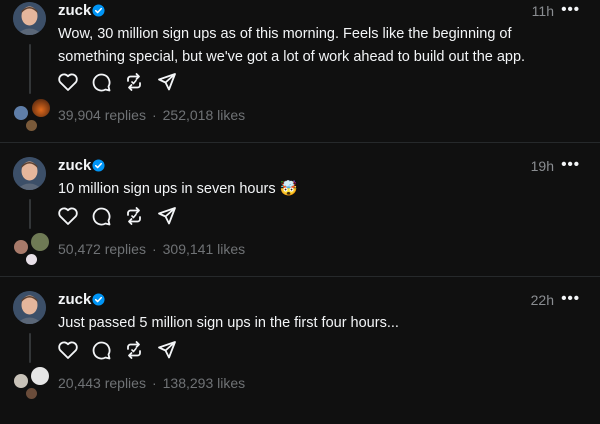 This screenshot has height=424, width=600. I want to click on post-stats: 50,472 replies · 309,141 likes, so click(151, 249).